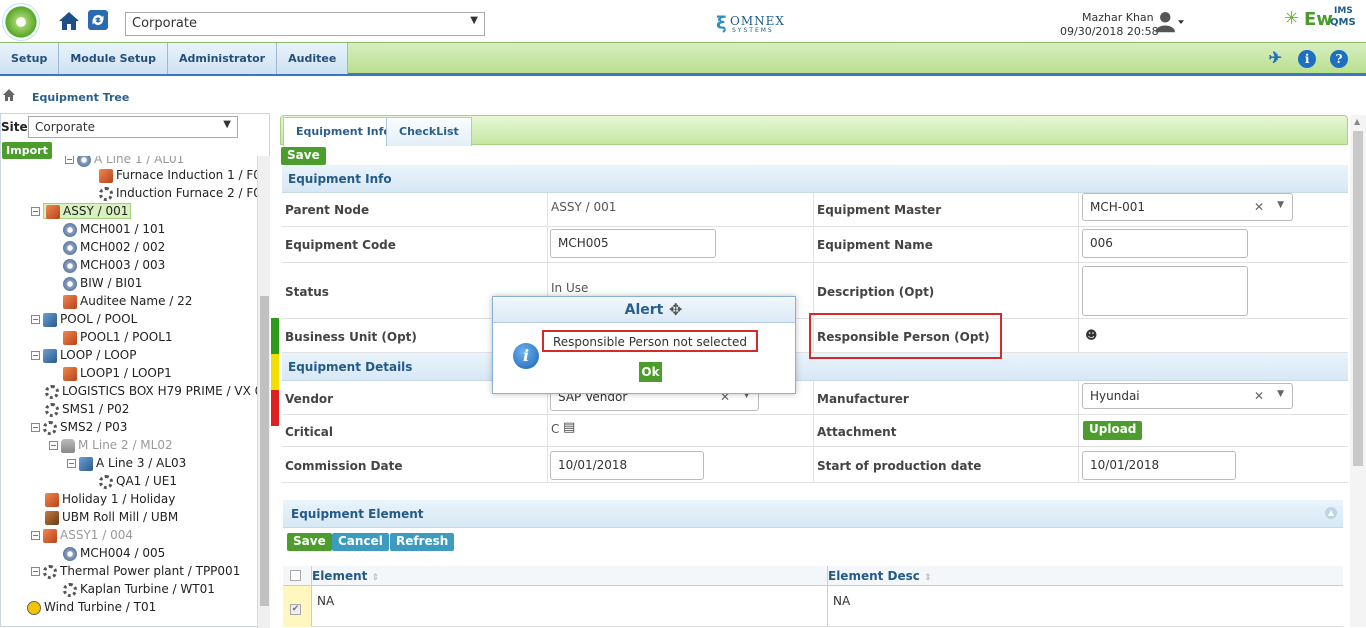 The width and height of the screenshot is (1366, 628). Describe the element at coordinates (1187, 207) in the screenshot. I see `equipment-master-select: MCH-001 ✕ ▼` at that location.